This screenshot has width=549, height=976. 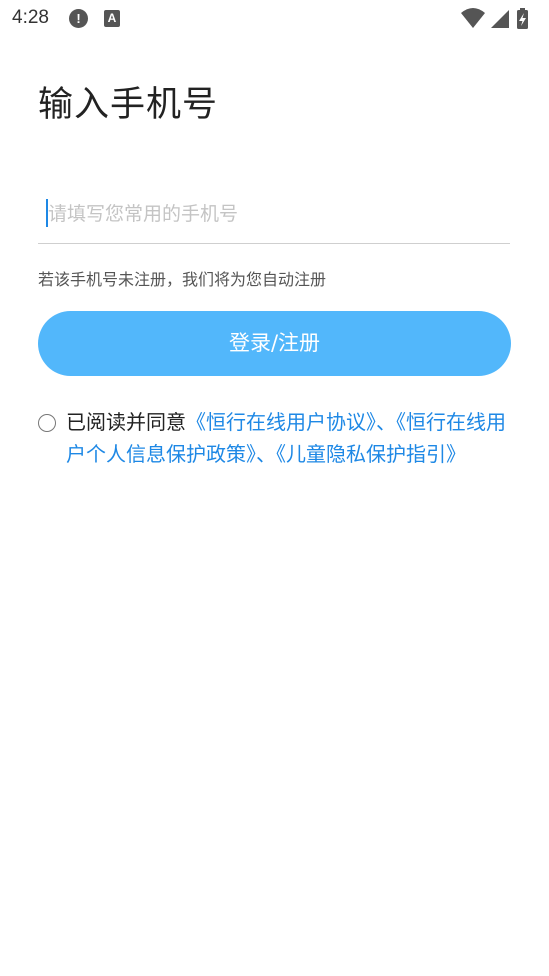 I want to click on app-notification-icon: A, so click(x=112, y=18).